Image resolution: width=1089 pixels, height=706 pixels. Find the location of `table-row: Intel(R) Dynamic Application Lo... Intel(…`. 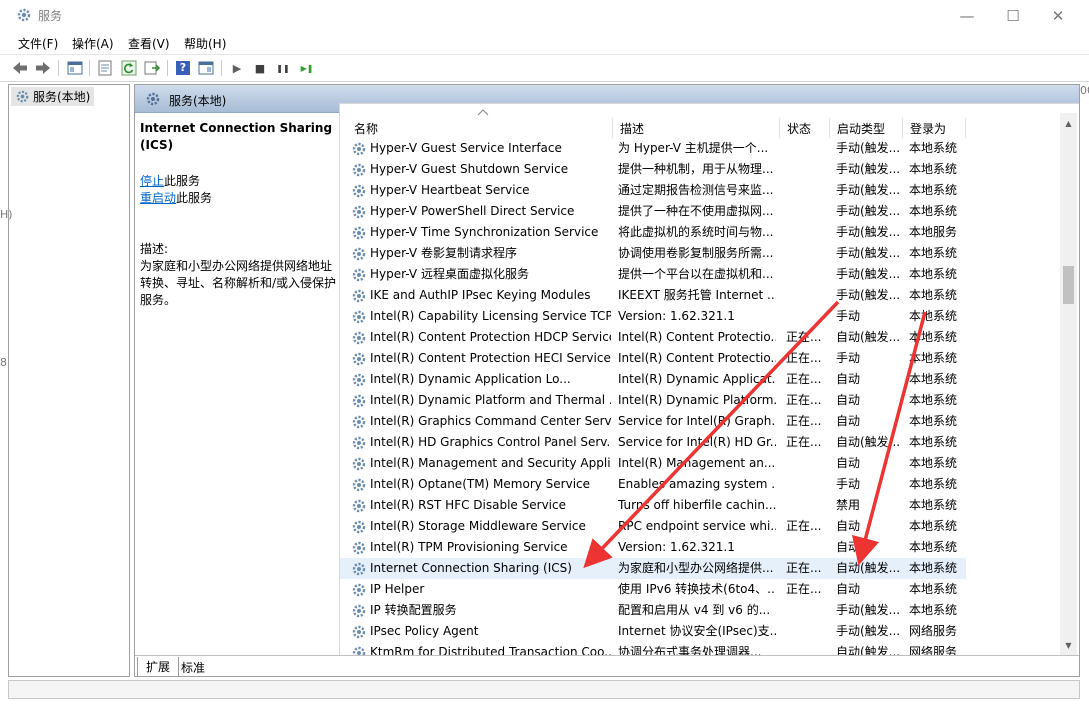

table-row: Intel(R) Dynamic Application Lo... Intel(… is located at coordinates (653, 379).